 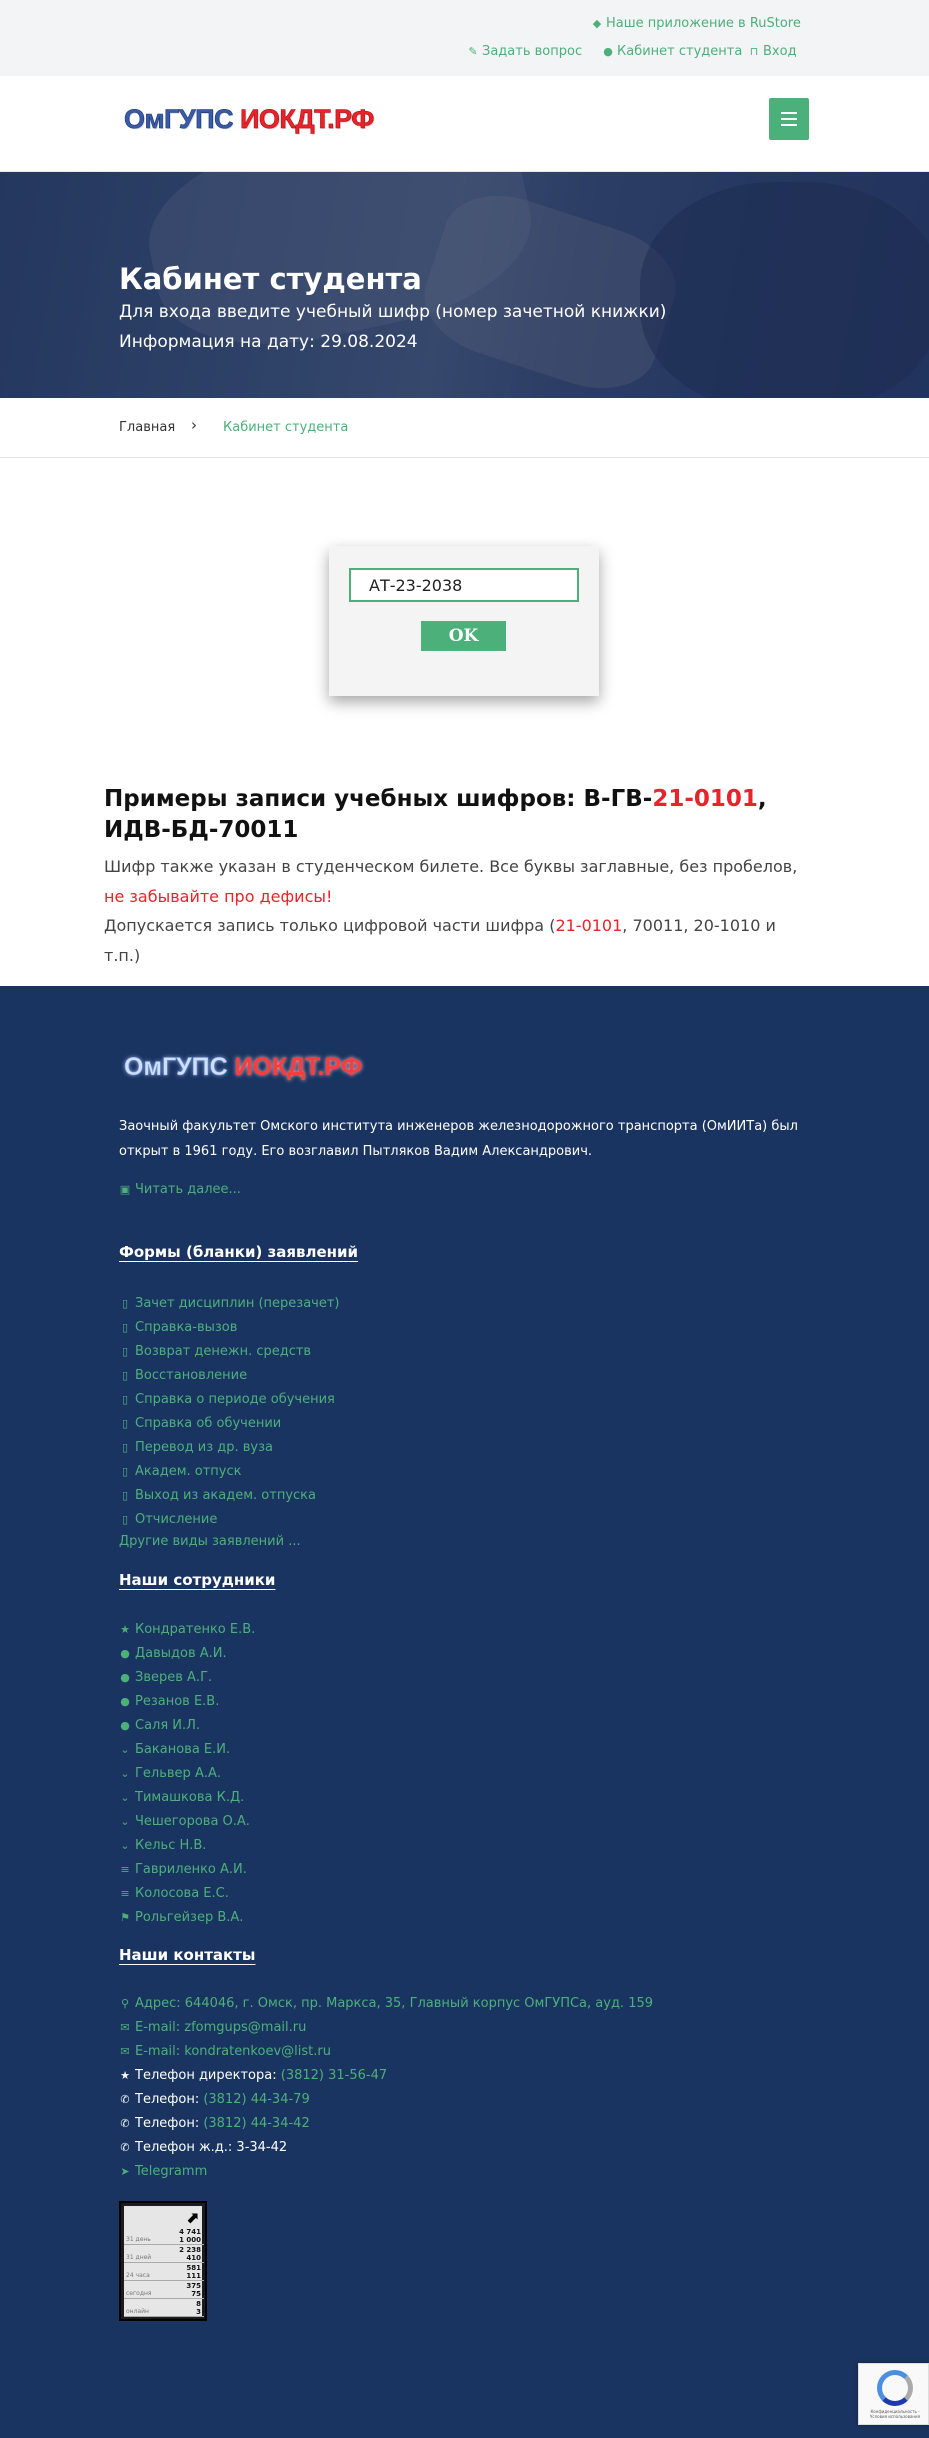 What do you see at coordinates (183, 1869) in the screenshot?
I see `staff-member: ≡ Гавриленко А.И.` at bounding box center [183, 1869].